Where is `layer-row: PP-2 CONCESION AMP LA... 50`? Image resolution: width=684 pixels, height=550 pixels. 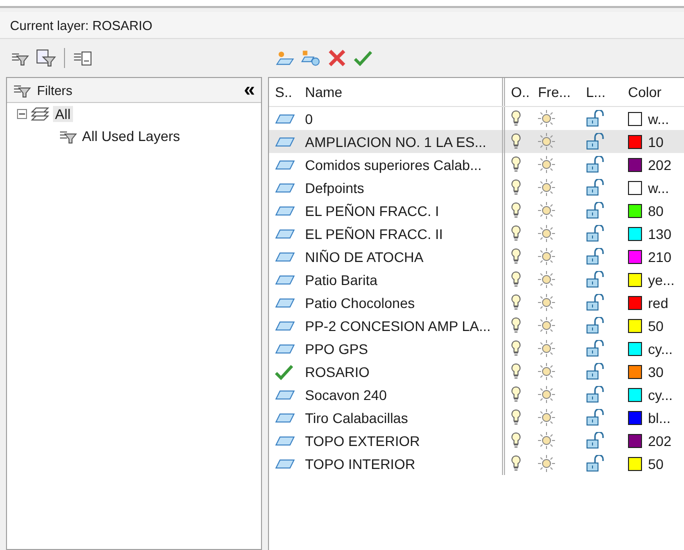
layer-row: PP-2 CONCESION AMP LA... 50 is located at coordinates (476, 325).